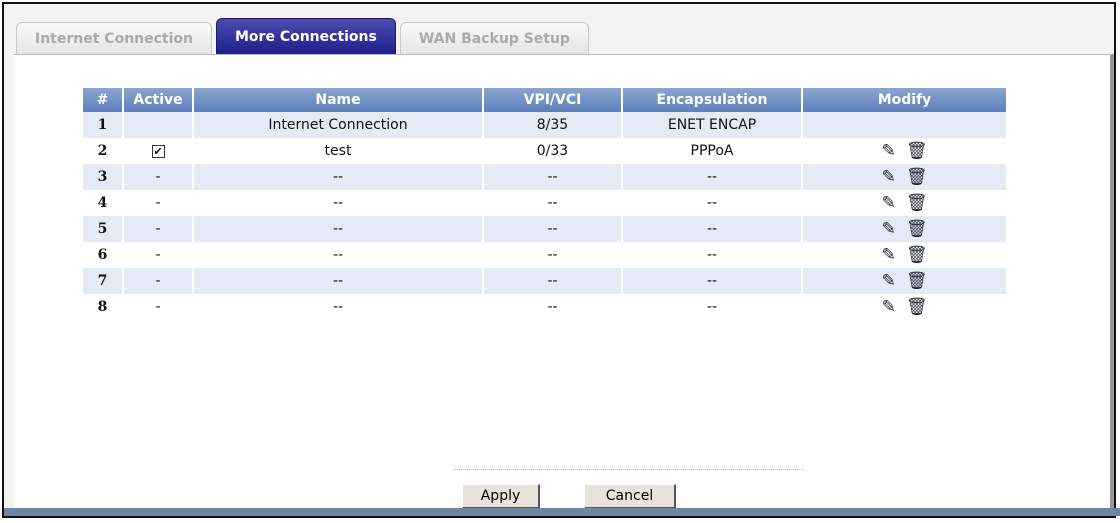 The width and height of the screenshot is (1120, 523). Describe the element at coordinates (102, 177) in the screenshot. I see `row-number: 3` at that location.